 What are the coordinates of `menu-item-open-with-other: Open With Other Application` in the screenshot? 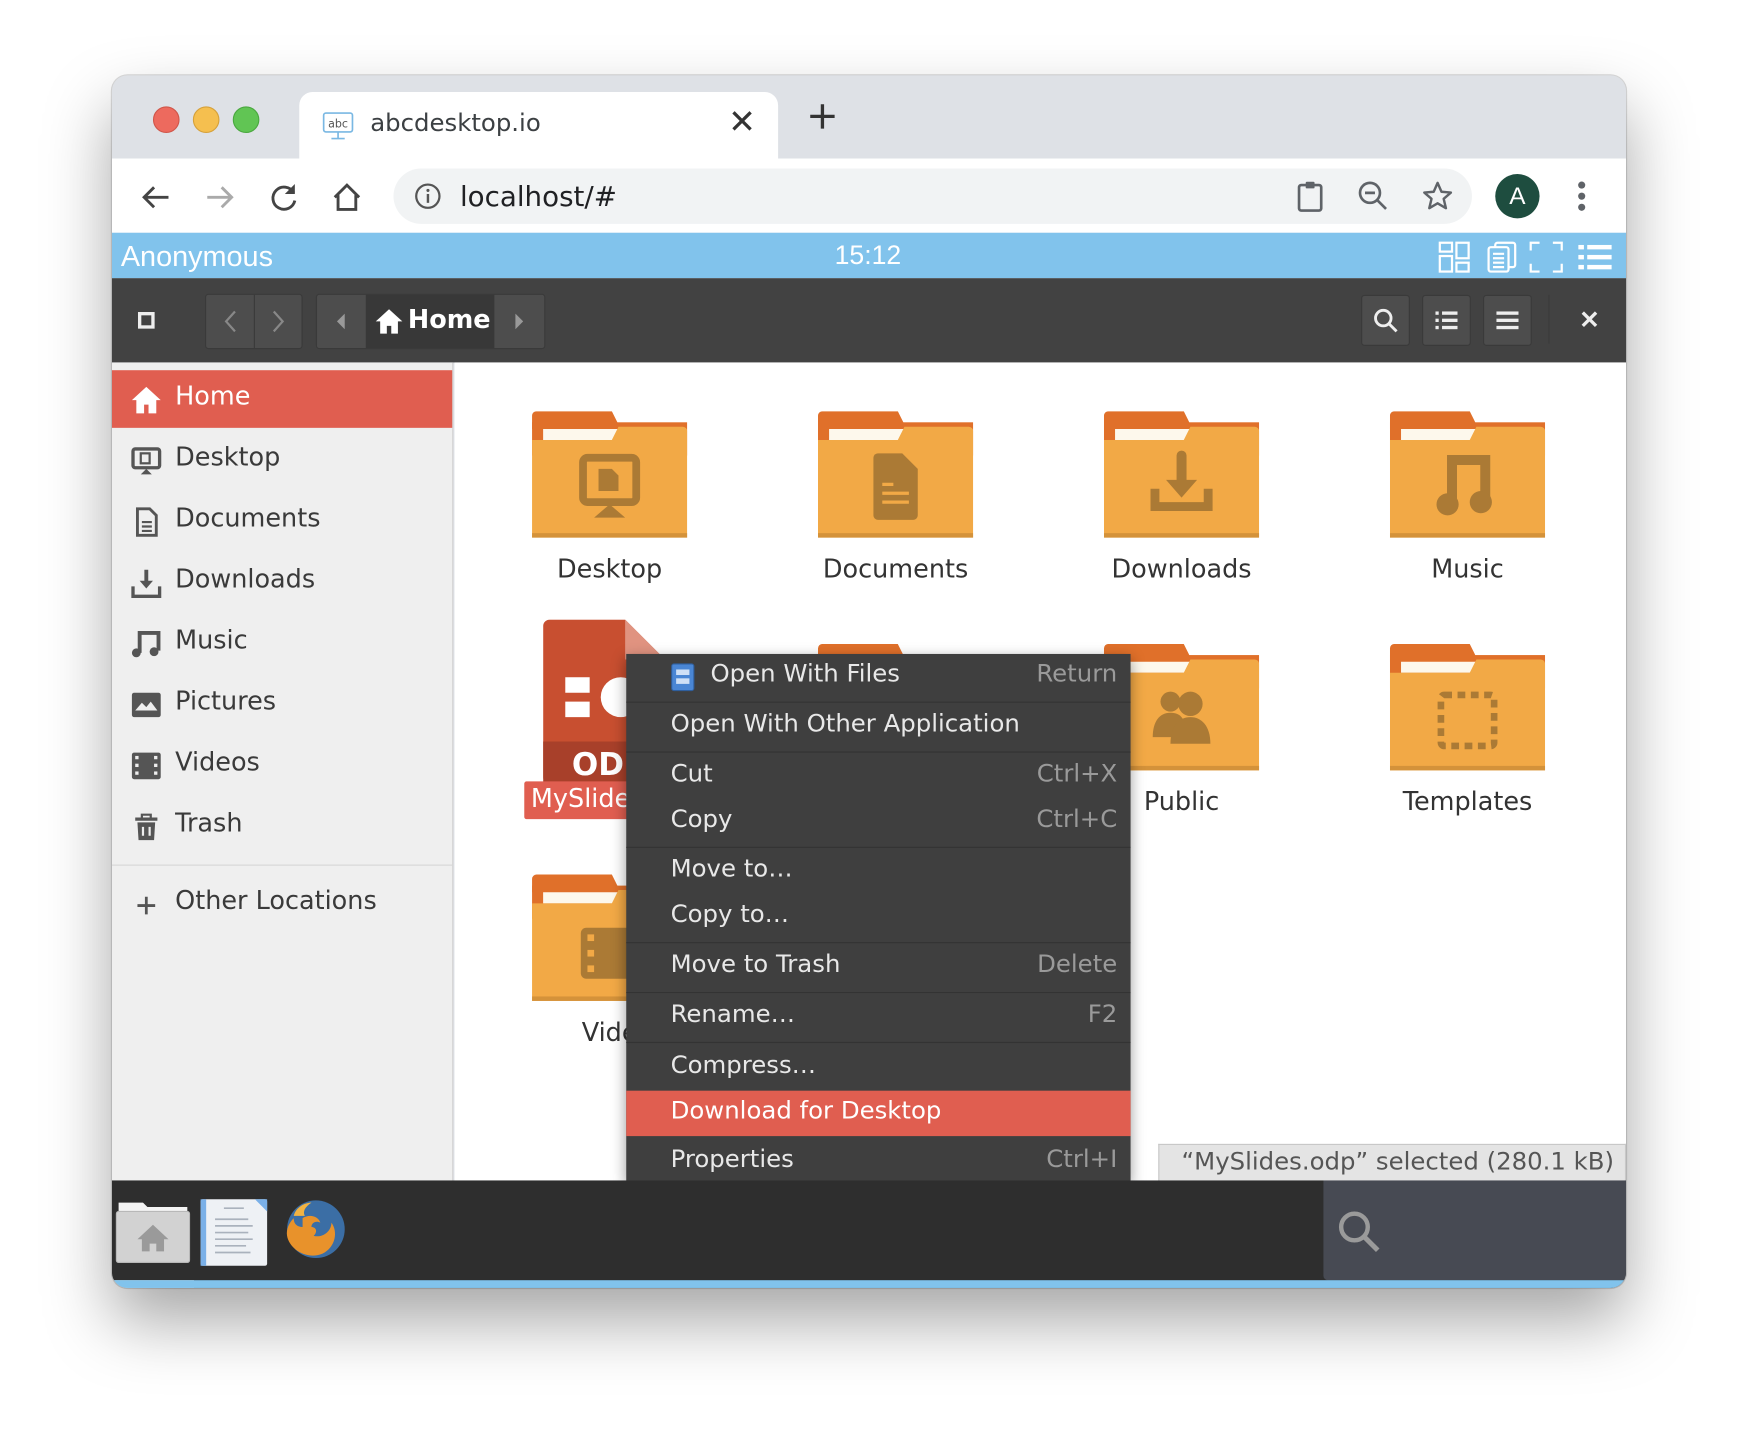 It's located at (878, 726).